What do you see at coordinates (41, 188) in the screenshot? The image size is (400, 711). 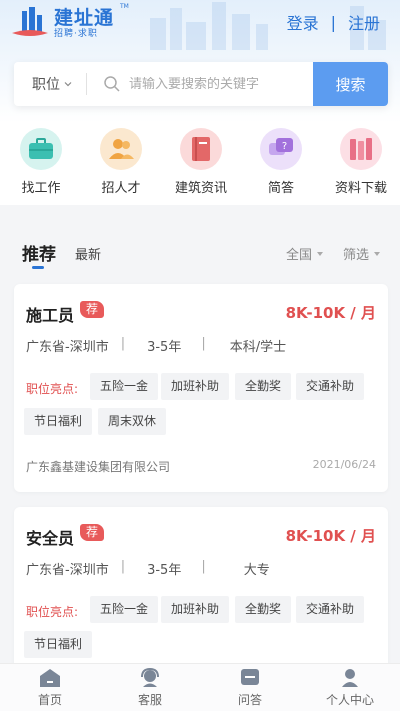 I see `category-label: 找工作` at bounding box center [41, 188].